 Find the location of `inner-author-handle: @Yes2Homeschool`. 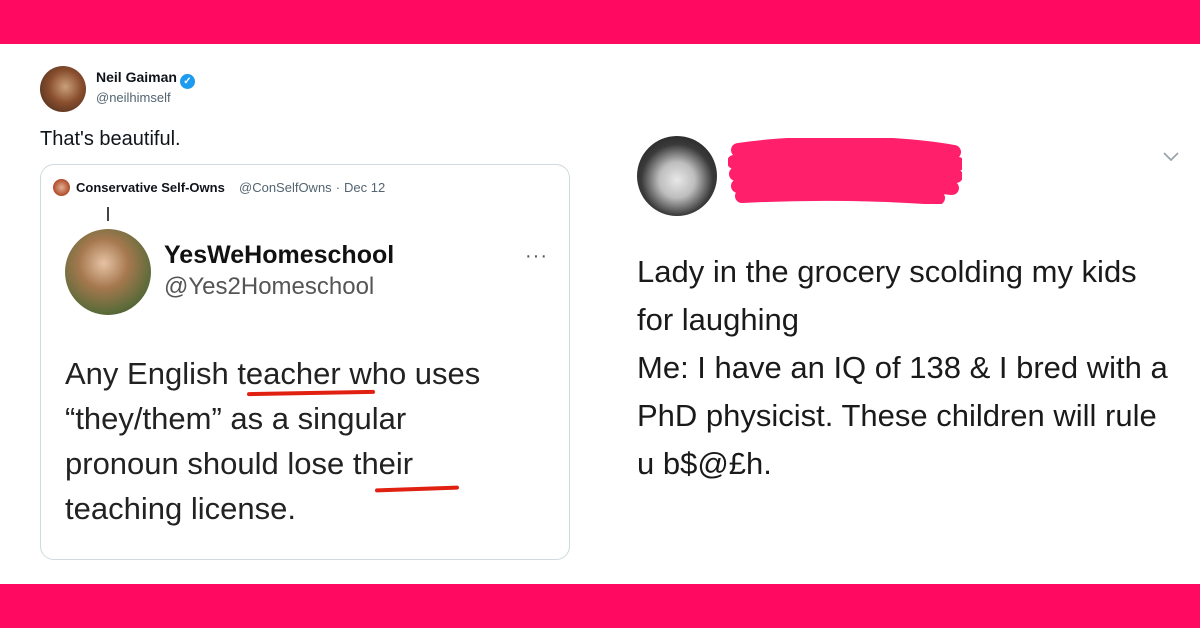

inner-author-handle: @Yes2Homeschool is located at coordinates (269, 286).